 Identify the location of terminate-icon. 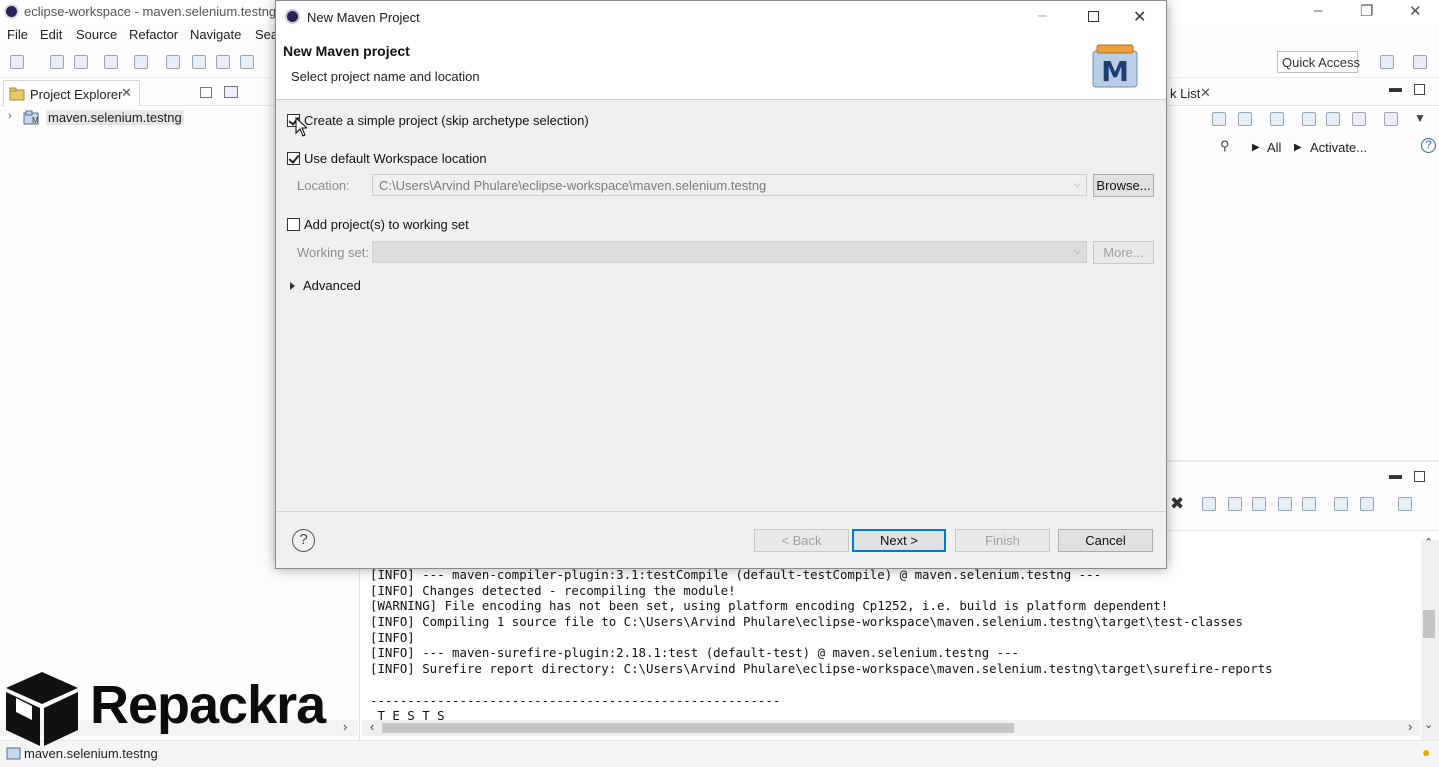
(223, 62).